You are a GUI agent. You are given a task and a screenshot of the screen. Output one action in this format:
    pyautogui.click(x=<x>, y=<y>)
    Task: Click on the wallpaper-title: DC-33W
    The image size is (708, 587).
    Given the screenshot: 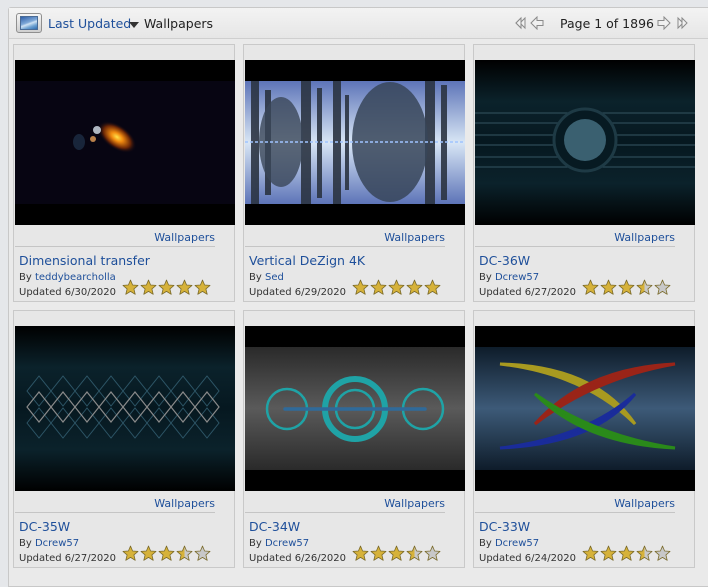 What is the action you would take?
    pyautogui.click(x=504, y=526)
    